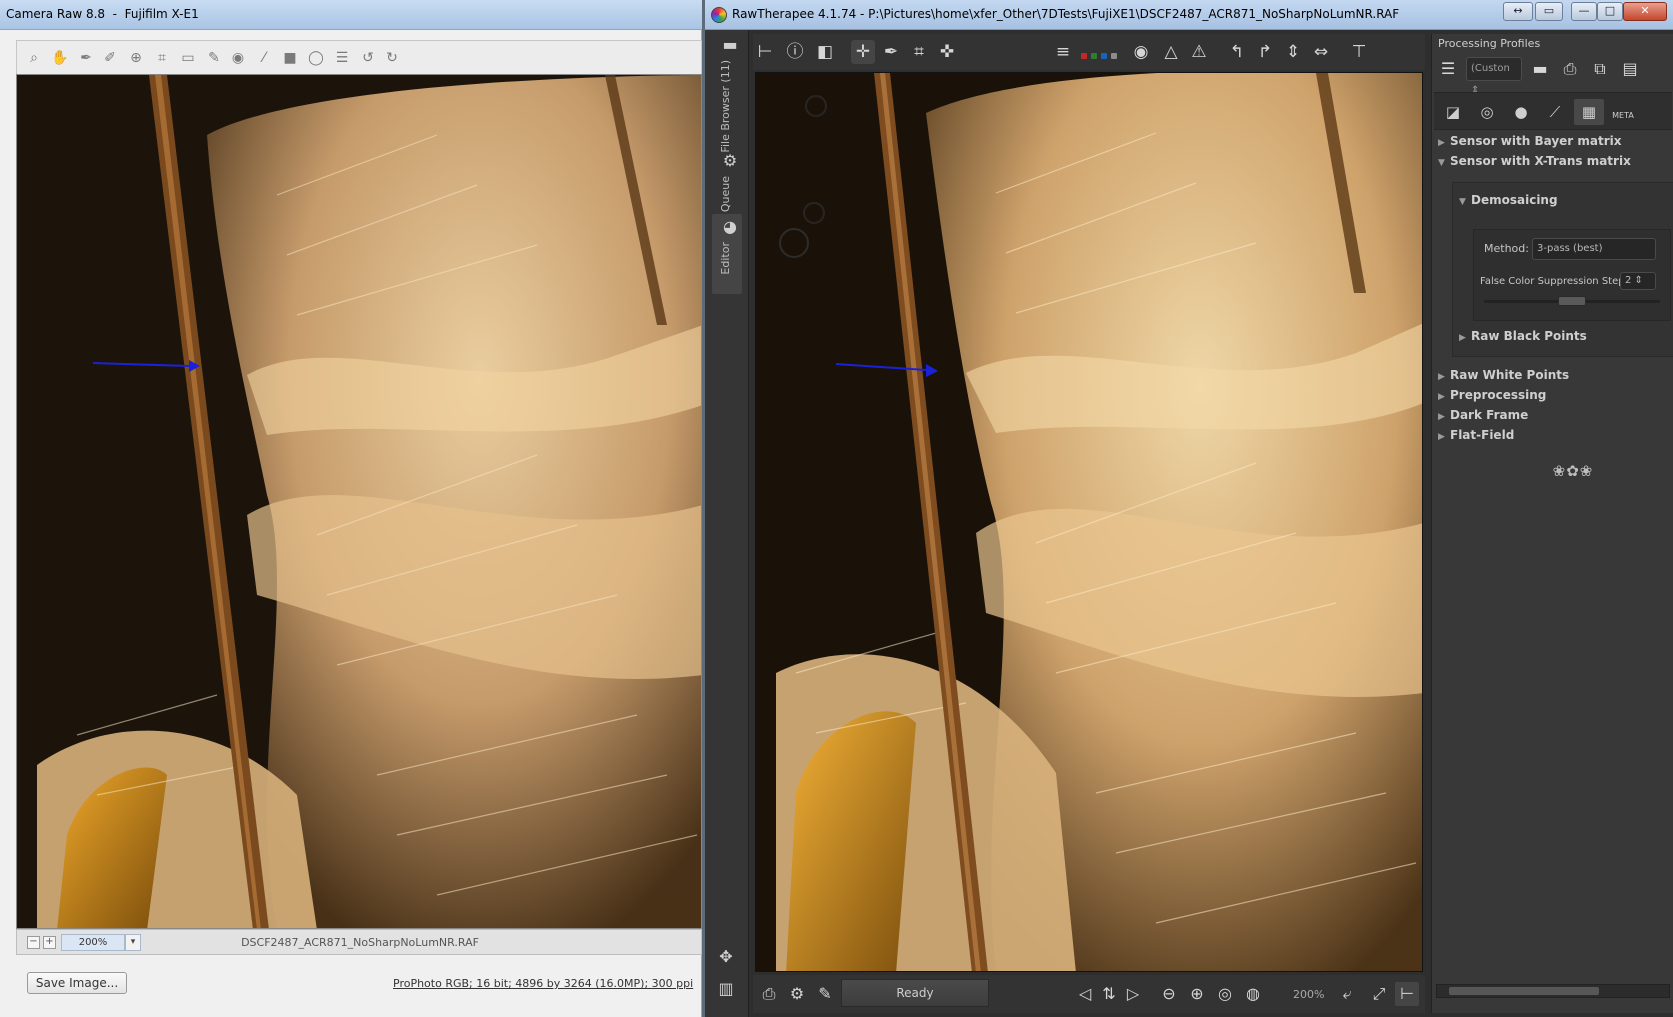 The height and width of the screenshot is (1017, 1673). Describe the element at coordinates (1489, 415) in the screenshot. I see `section-dark-frame-label: Dark Frame` at that location.